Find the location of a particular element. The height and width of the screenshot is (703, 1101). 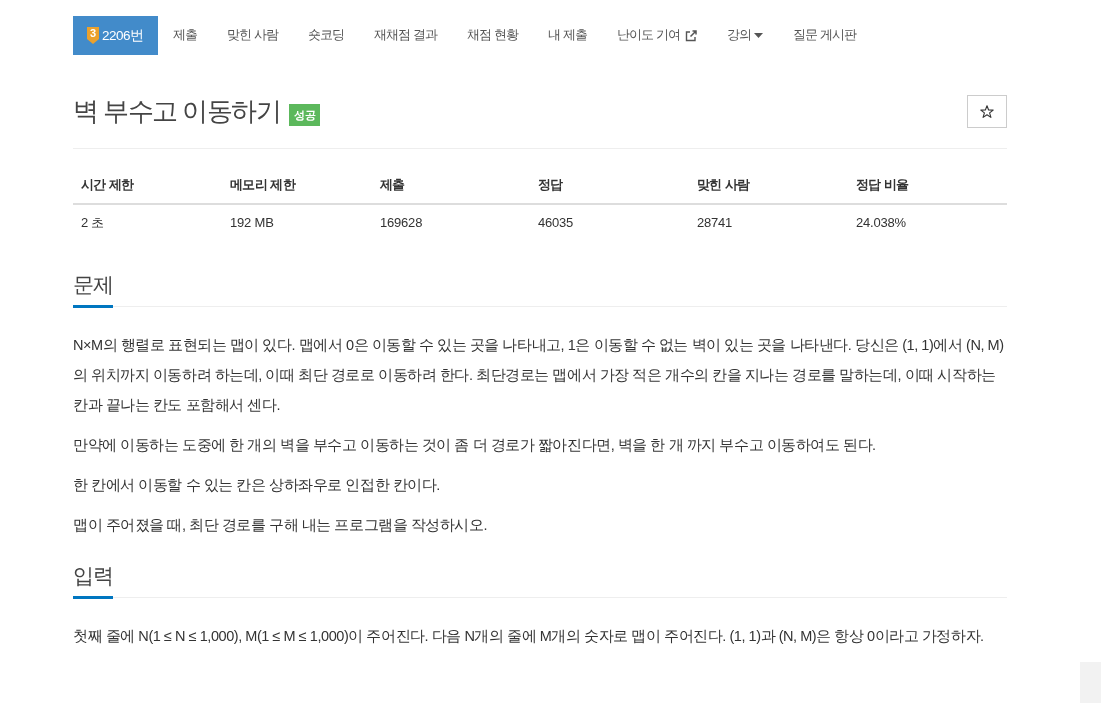

problem-number-tab: 3 2206번 is located at coordinates (115, 35).